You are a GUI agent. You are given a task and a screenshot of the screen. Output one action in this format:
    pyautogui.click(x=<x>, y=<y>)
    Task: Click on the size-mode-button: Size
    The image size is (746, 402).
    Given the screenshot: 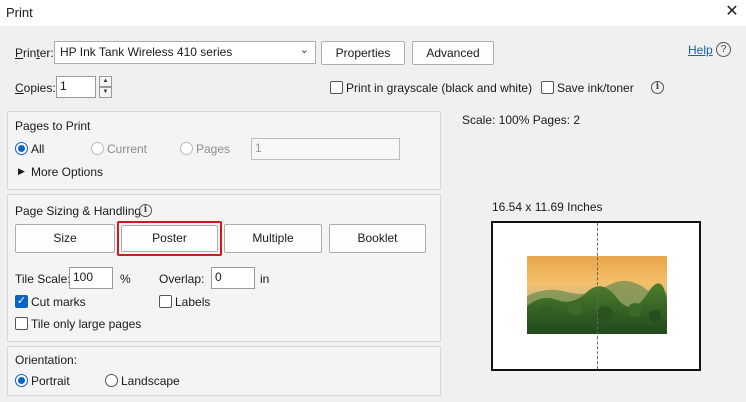 What is the action you would take?
    pyautogui.click(x=65, y=238)
    